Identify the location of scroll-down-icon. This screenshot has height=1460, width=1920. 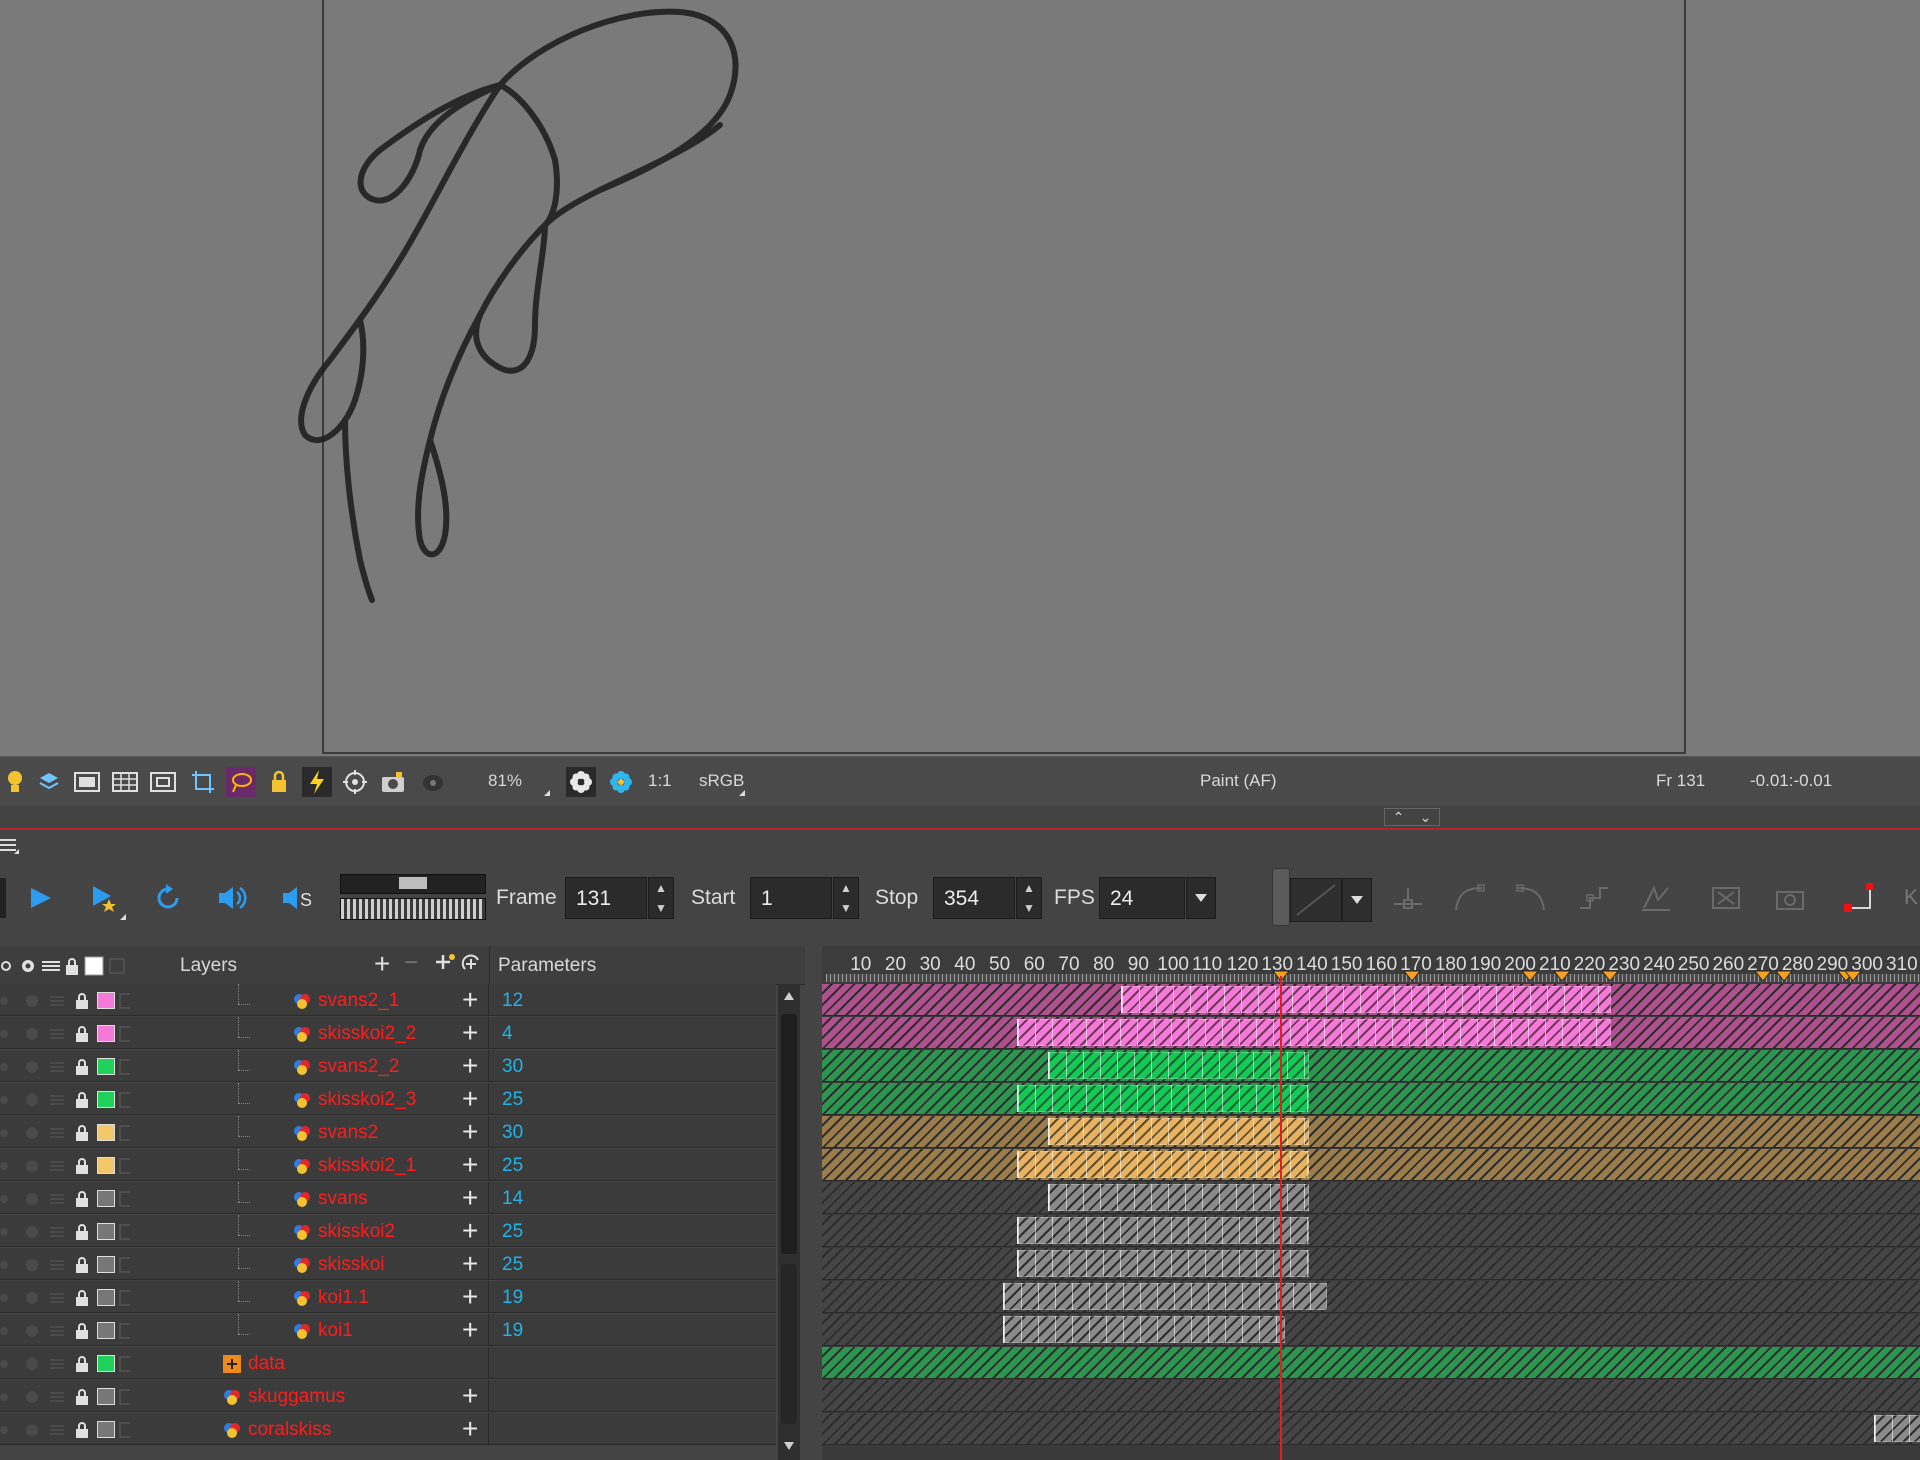
(789, 1446).